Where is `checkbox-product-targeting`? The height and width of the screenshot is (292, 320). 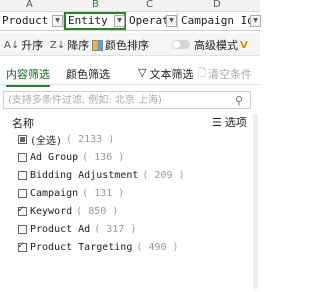 checkbox-product-targeting is located at coordinates (22, 246).